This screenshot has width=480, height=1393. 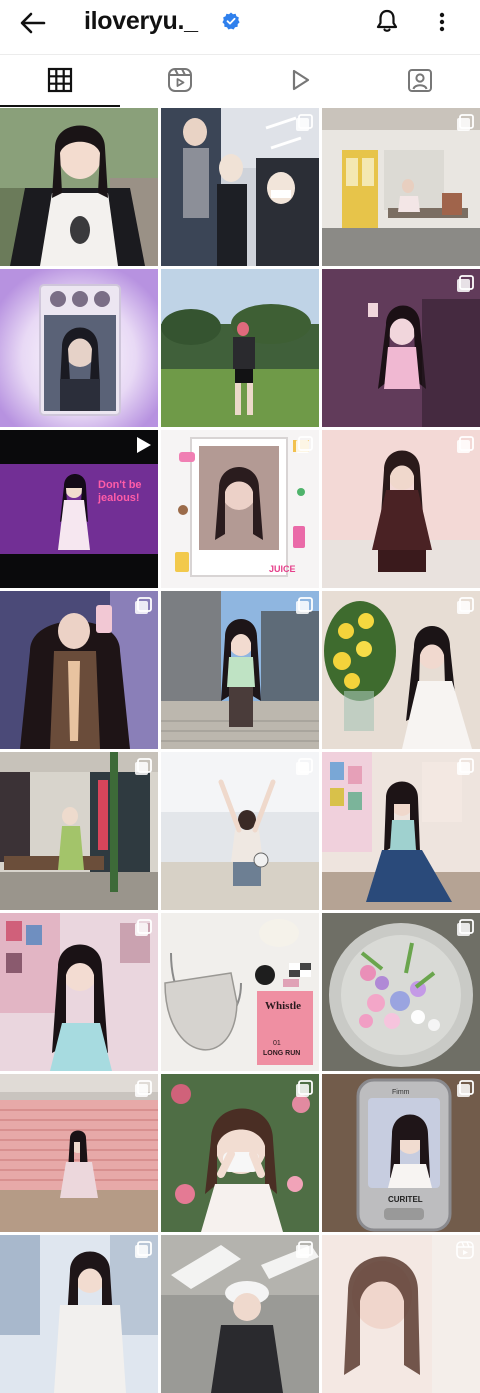 What do you see at coordinates (33, 23) in the screenshot?
I see `back-arrow-icon` at bounding box center [33, 23].